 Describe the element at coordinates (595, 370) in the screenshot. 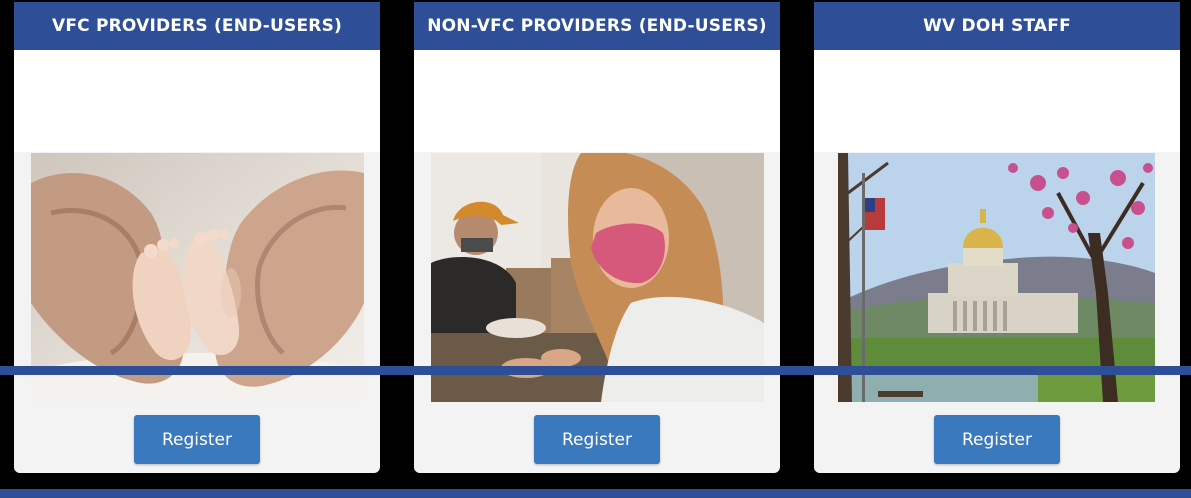

I see `horizontal-divider-line` at that location.